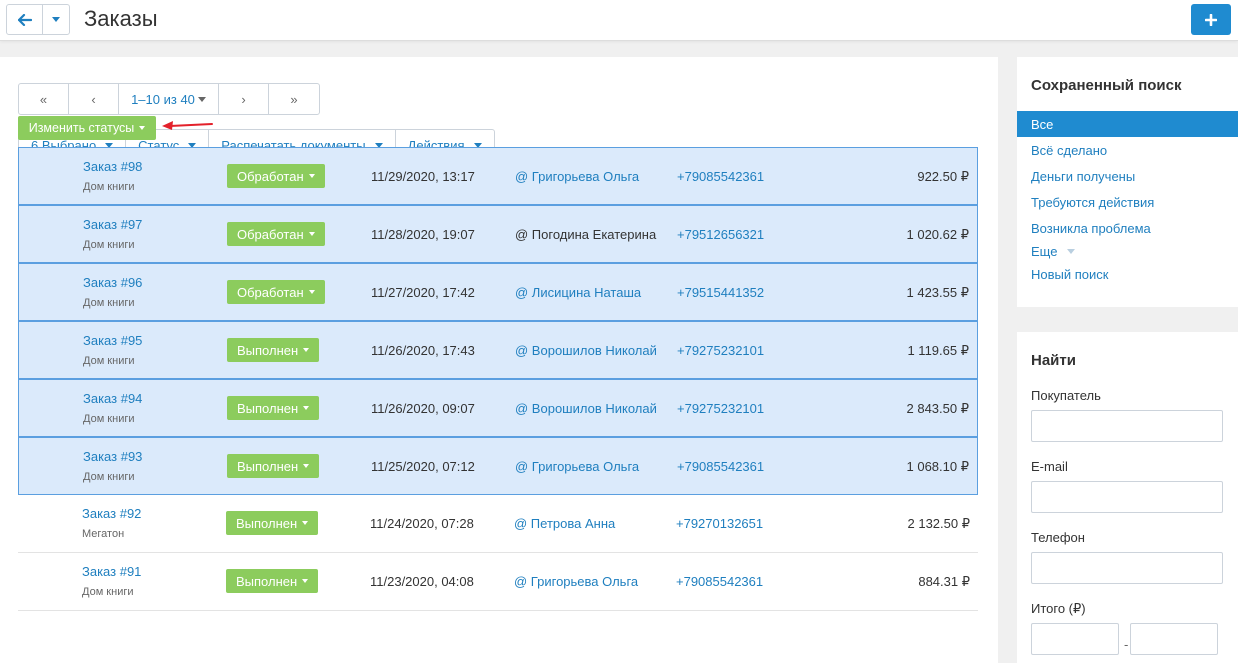 The image size is (1238, 663). I want to click on next-page-button: ›, so click(244, 99).